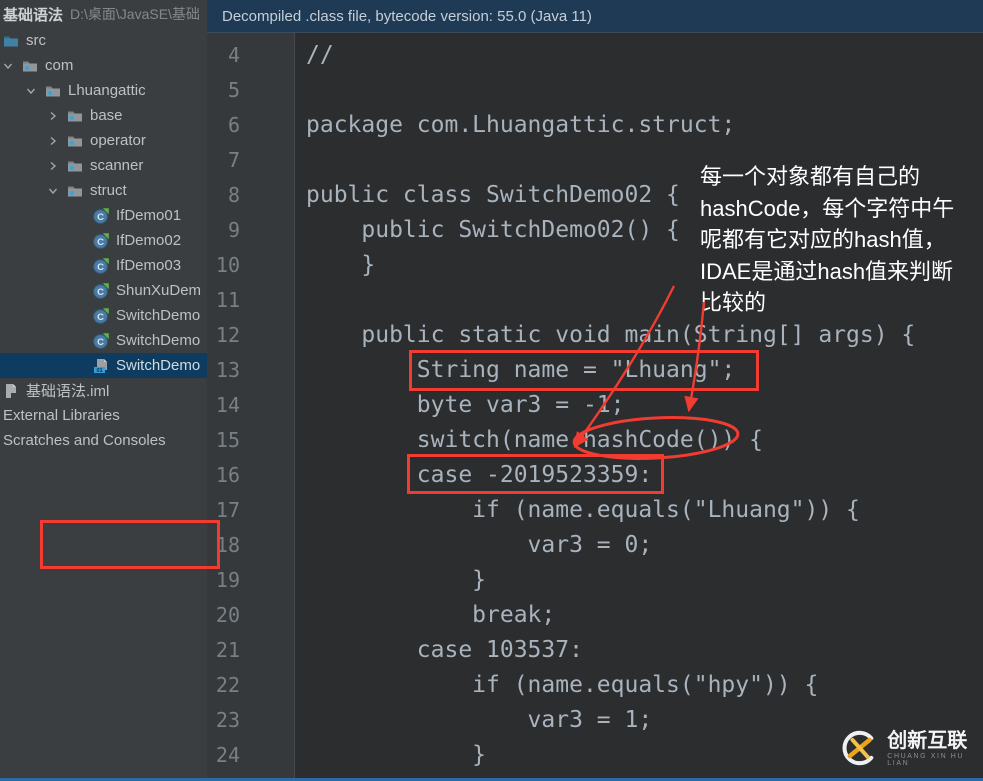 This screenshot has width=983, height=781. What do you see at coordinates (823, 239) in the screenshot?
I see `note-line: 呢都有它对应的hash值，` at bounding box center [823, 239].